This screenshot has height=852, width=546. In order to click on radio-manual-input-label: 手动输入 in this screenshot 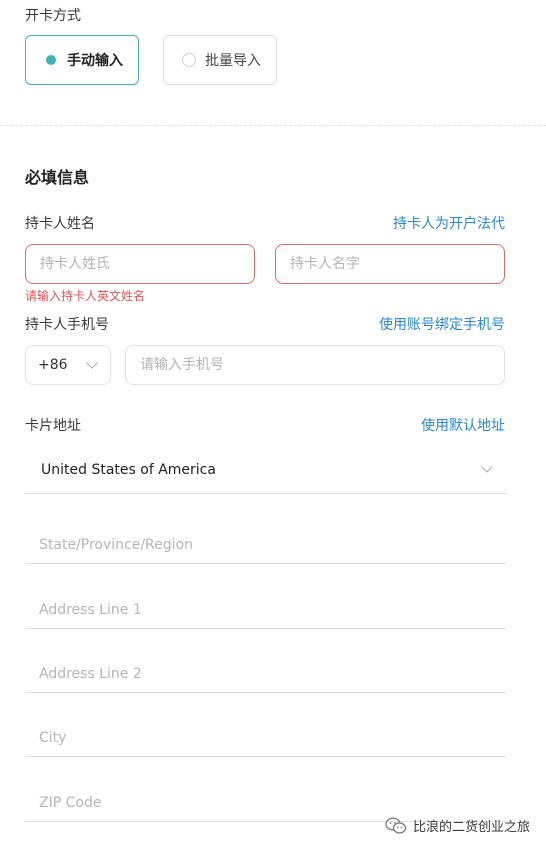, I will do `click(95, 61)`.